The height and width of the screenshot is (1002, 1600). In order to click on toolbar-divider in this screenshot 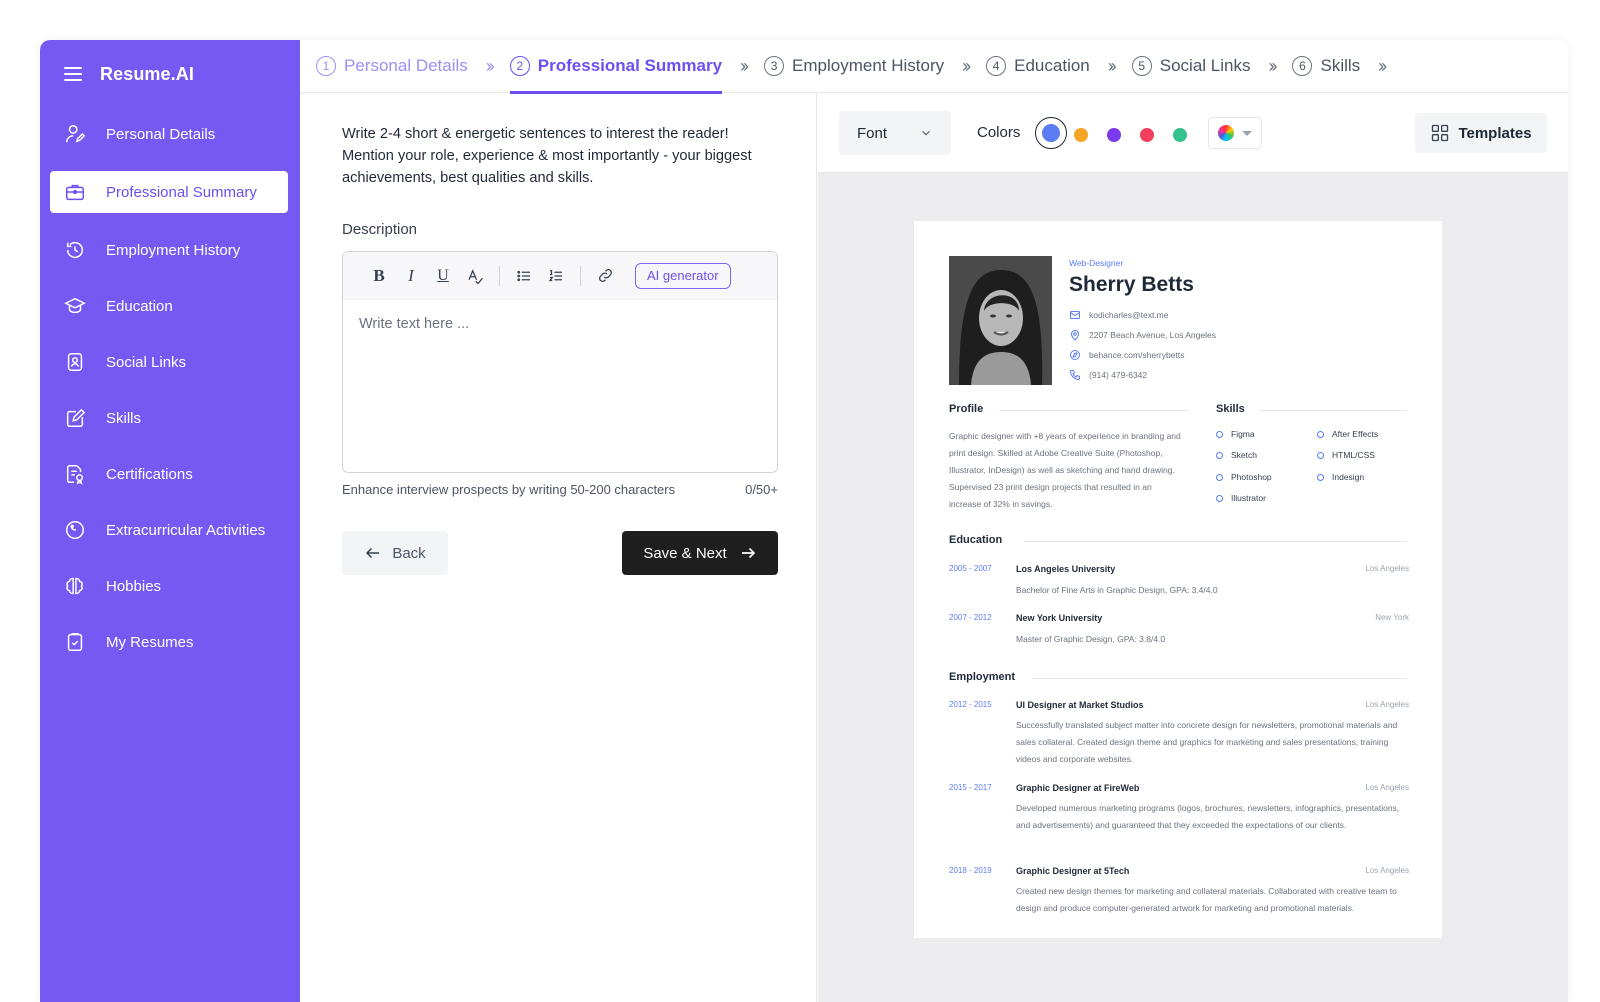, I will do `click(580, 275)`.